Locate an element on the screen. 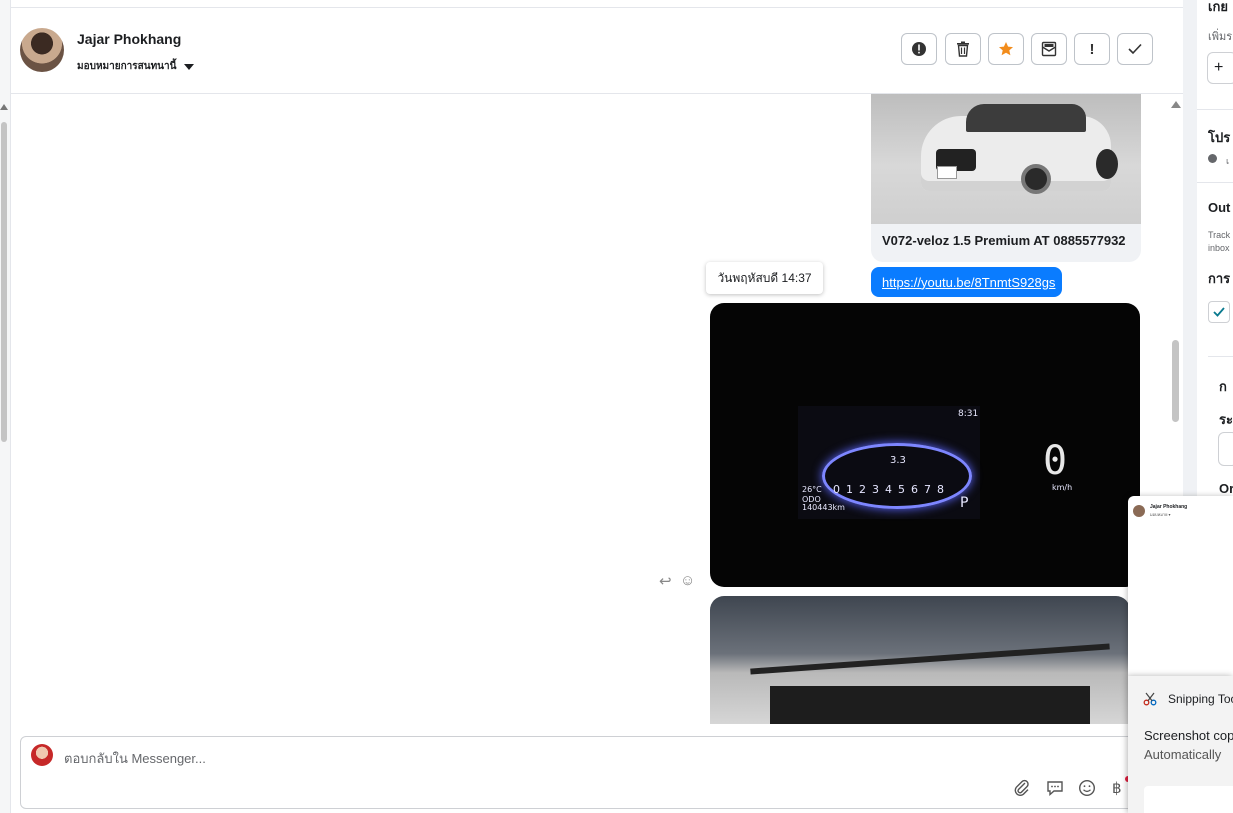 This screenshot has width=1233, height=813. chat-scroll-up-arrow is located at coordinates (1176, 104).